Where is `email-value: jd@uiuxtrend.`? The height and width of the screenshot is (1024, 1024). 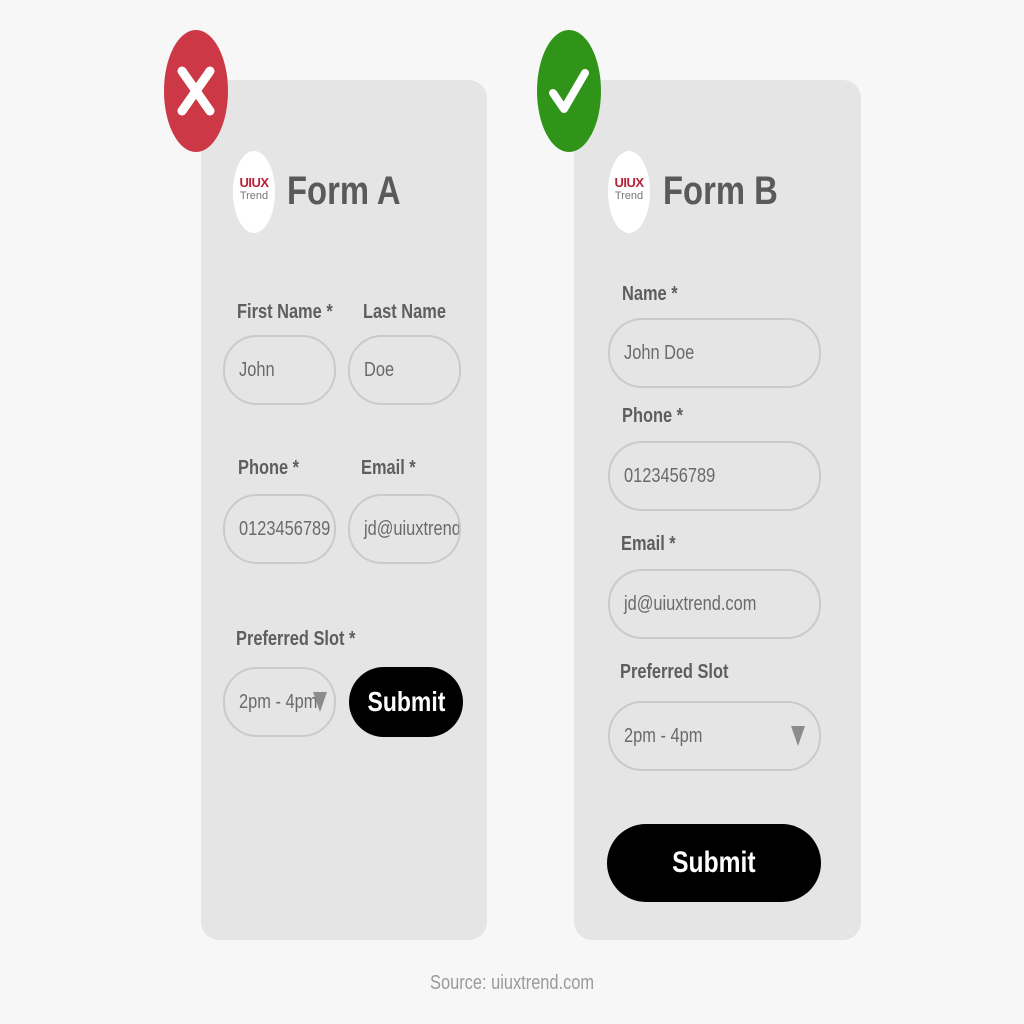 email-value: jd@uiuxtrend. is located at coordinates (412, 529).